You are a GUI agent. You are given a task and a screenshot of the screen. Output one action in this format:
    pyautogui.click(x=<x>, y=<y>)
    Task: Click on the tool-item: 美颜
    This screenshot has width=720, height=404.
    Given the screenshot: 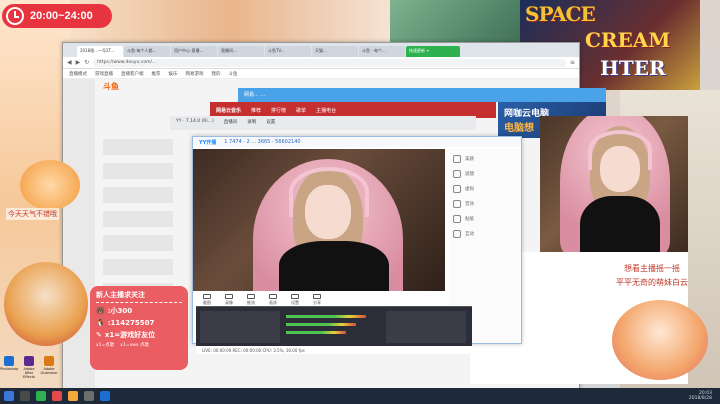 What is the action you would take?
    pyautogui.click(x=485, y=159)
    